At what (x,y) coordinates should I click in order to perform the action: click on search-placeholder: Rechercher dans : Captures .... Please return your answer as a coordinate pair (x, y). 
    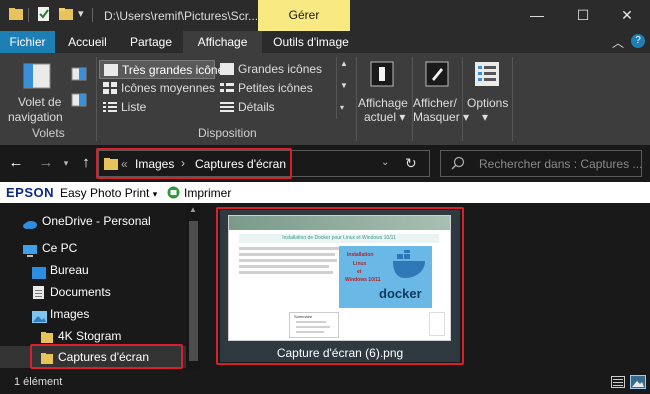
    Looking at the image, I should click on (561, 164).